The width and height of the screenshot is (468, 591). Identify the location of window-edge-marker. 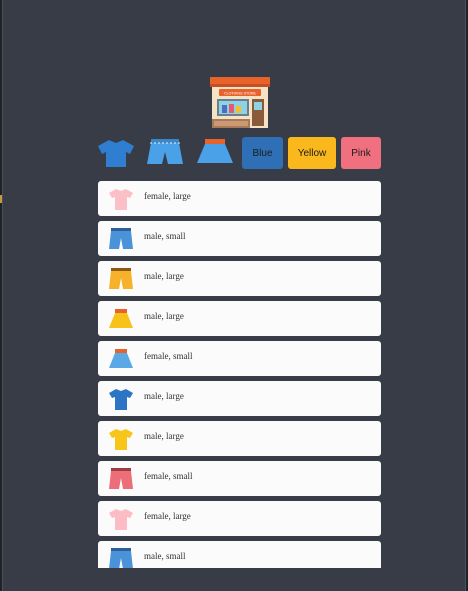
(1, 199).